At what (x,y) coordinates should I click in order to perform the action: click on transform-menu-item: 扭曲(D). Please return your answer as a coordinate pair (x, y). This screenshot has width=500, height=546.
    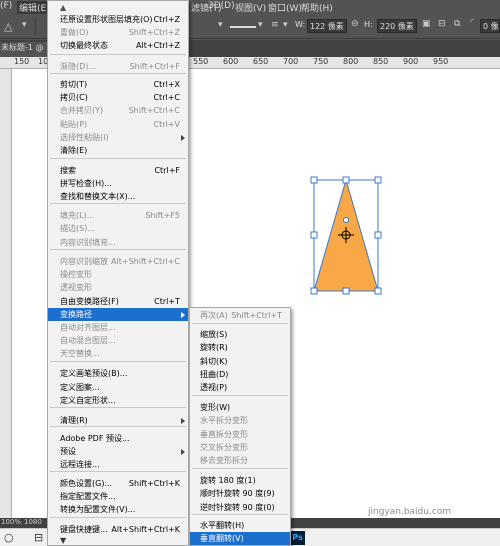
    Looking at the image, I should click on (240, 374).